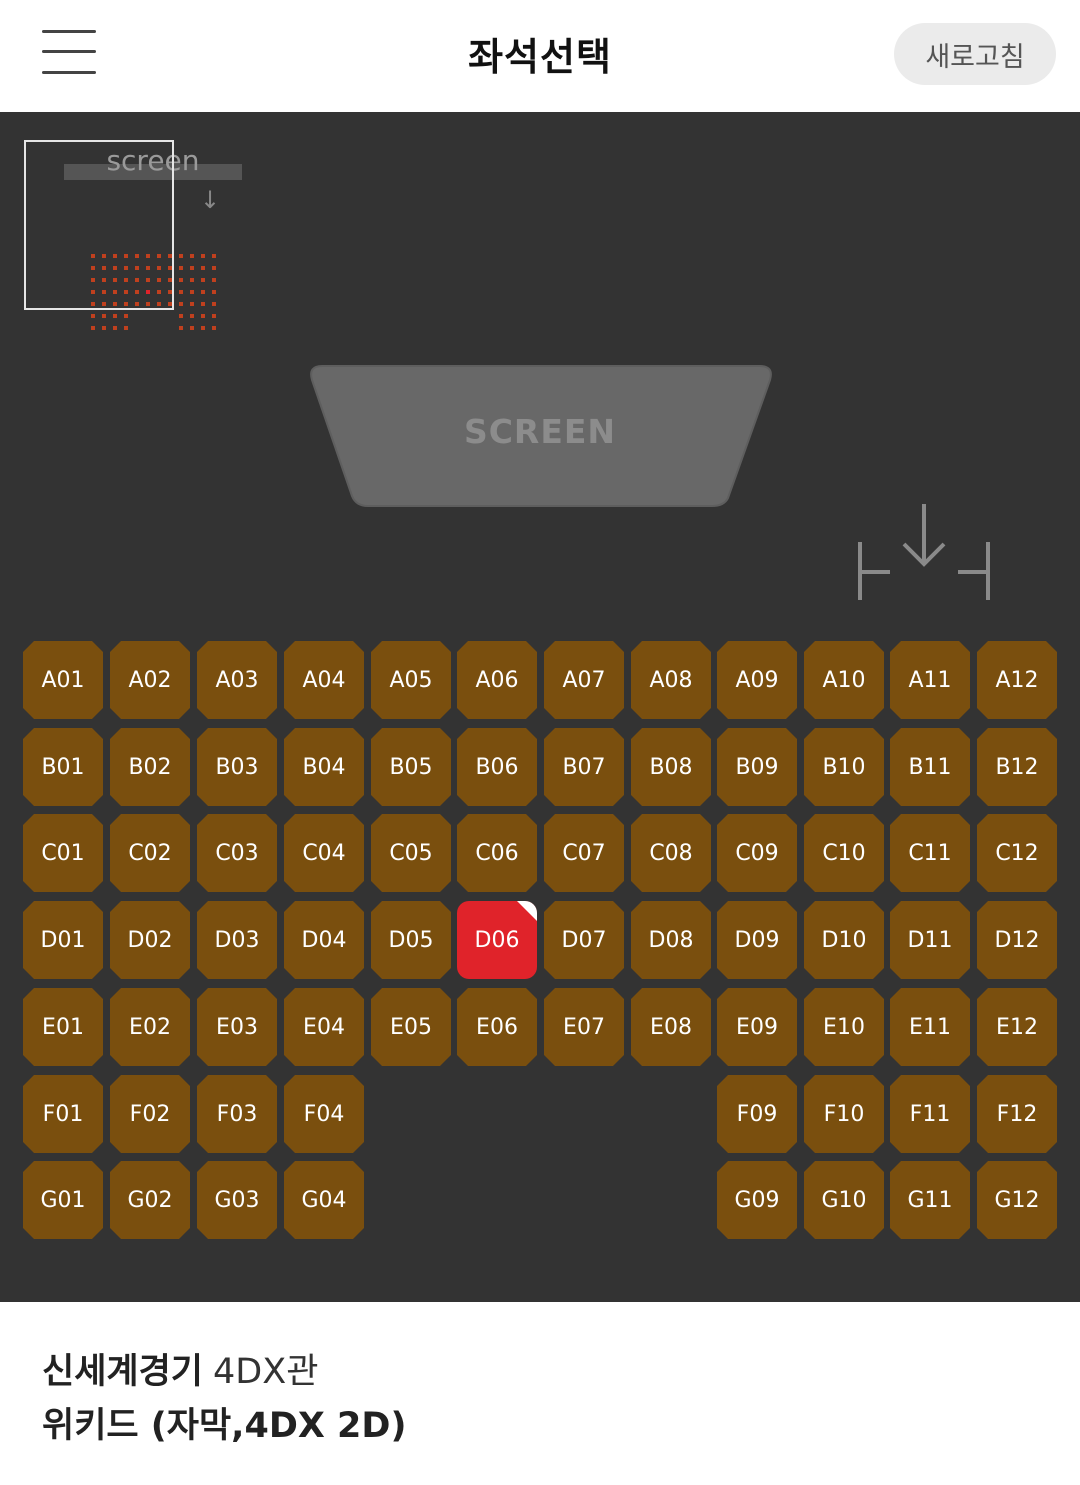  Describe the element at coordinates (237, 680) in the screenshot. I see `seat-a03: A03` at that location.